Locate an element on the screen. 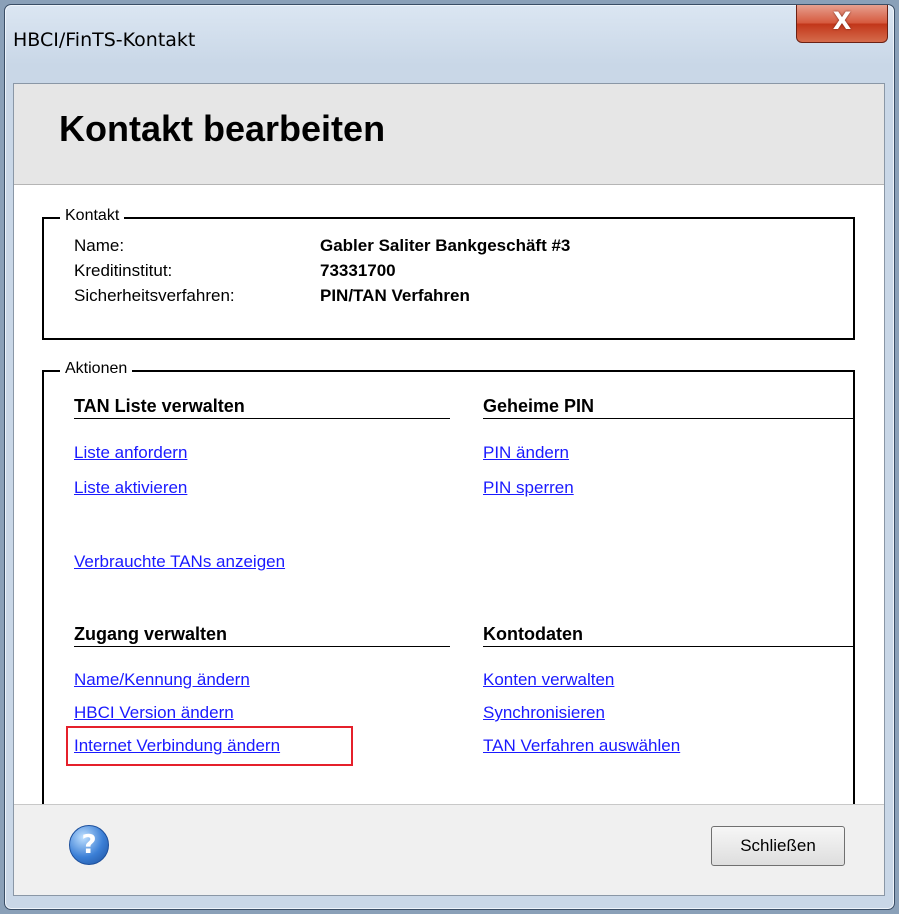 The image size is (899, 914). kreditinstitut-value: 73331700 is located at coordinates (358, 270).